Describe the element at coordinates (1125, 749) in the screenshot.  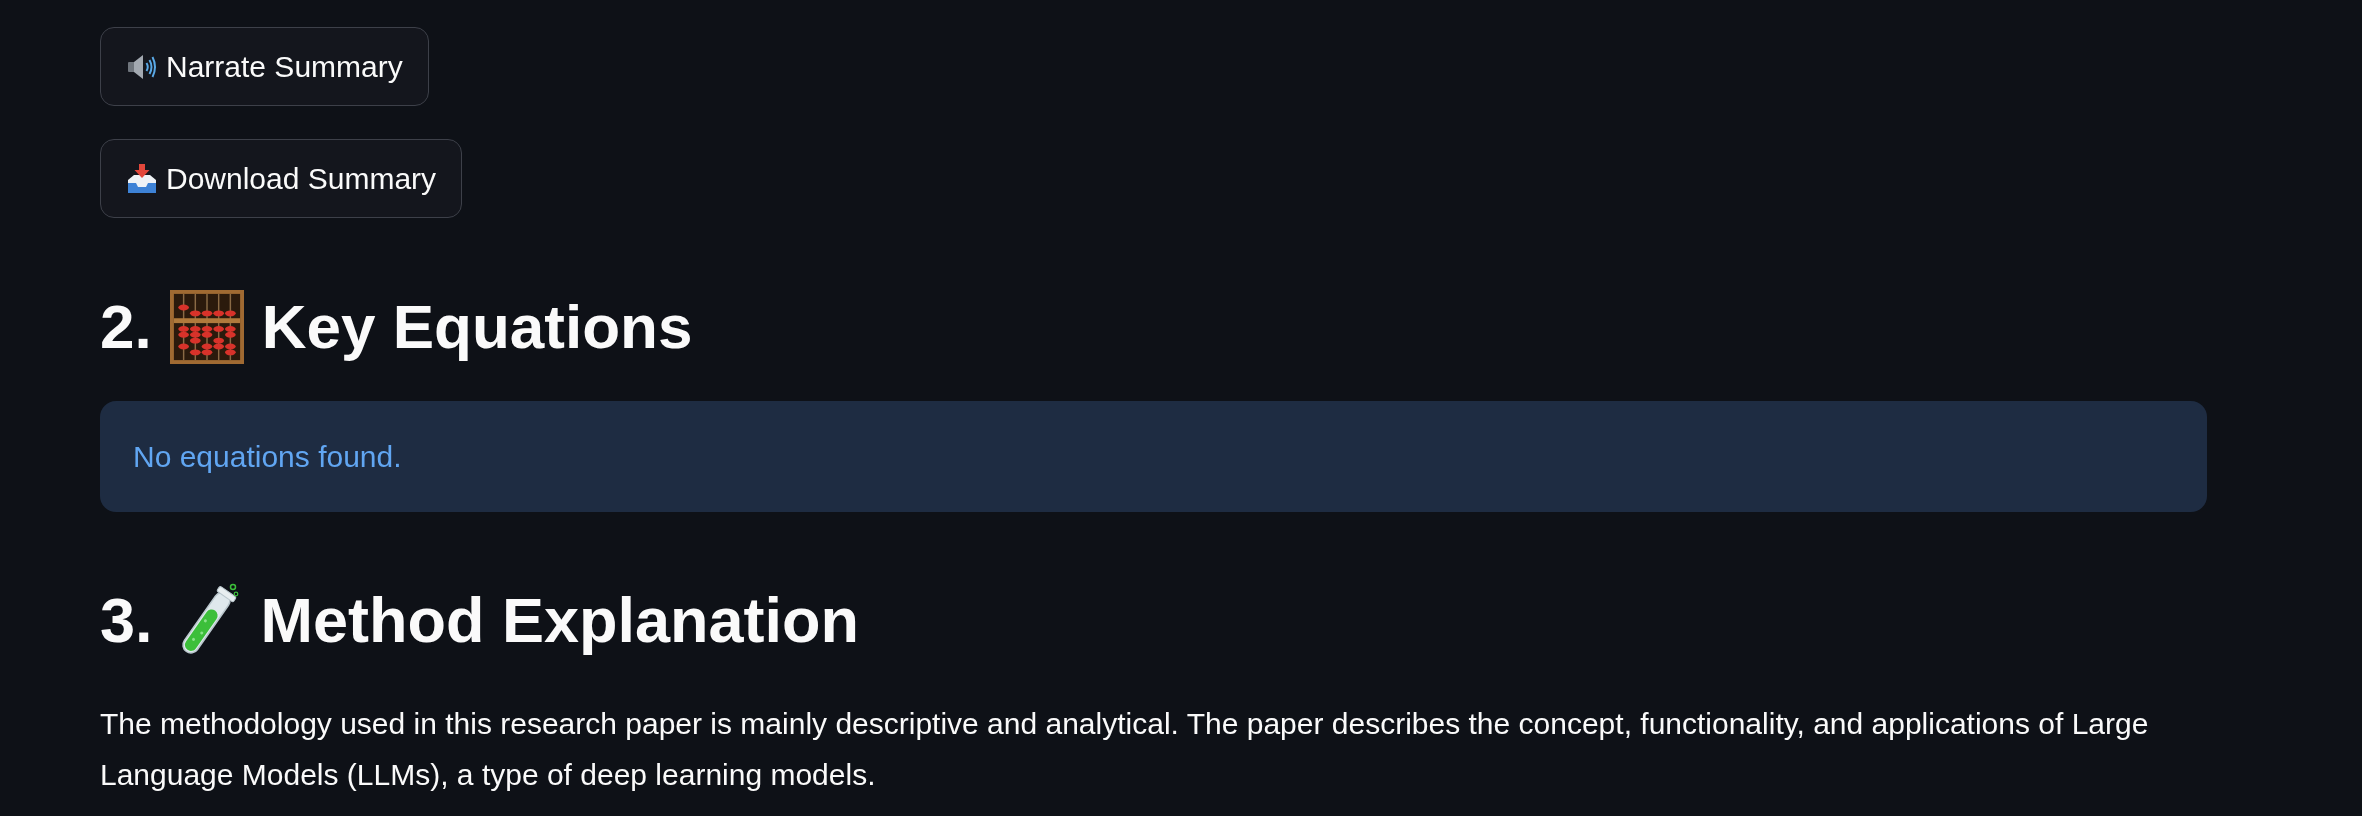
I see `method-paragraph: The methodology used in this research paper is mainly descriptive and analytical. The paper describes the concept, functionality, and applications of Large Language Models (LLMs), a type of deep learning models.` at that location.